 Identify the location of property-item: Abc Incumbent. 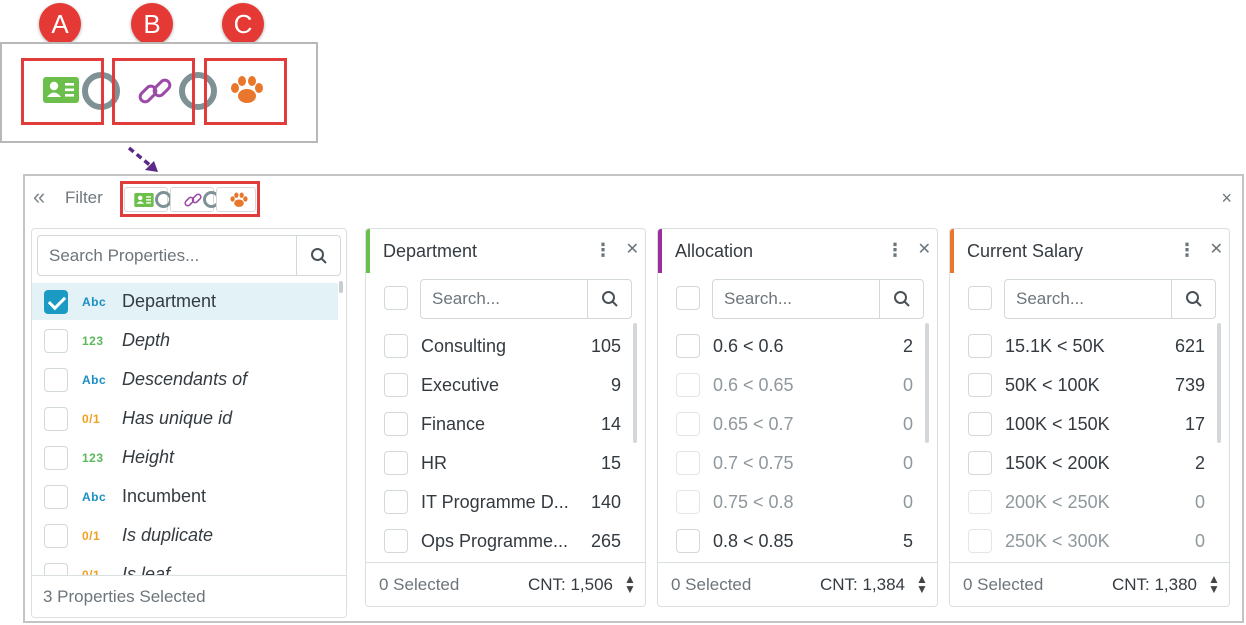
(185, 496).